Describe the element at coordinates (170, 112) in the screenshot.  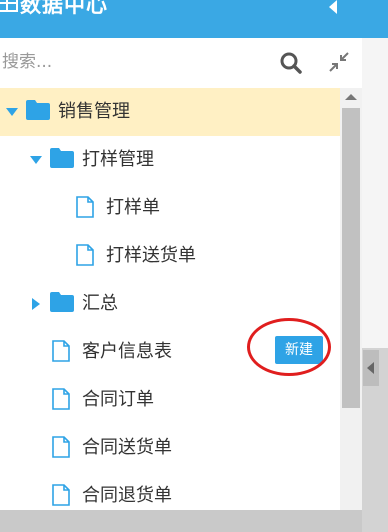
I see `tree-node-sales-management: 销售管理` at that location.